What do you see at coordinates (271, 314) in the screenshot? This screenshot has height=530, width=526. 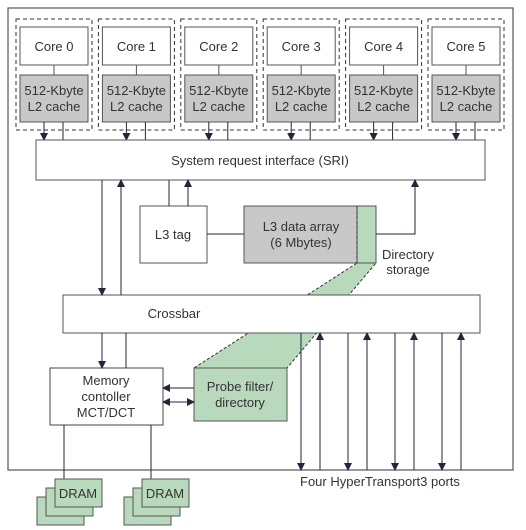 I see `crossbar-box` at bounding box center [271, 314].